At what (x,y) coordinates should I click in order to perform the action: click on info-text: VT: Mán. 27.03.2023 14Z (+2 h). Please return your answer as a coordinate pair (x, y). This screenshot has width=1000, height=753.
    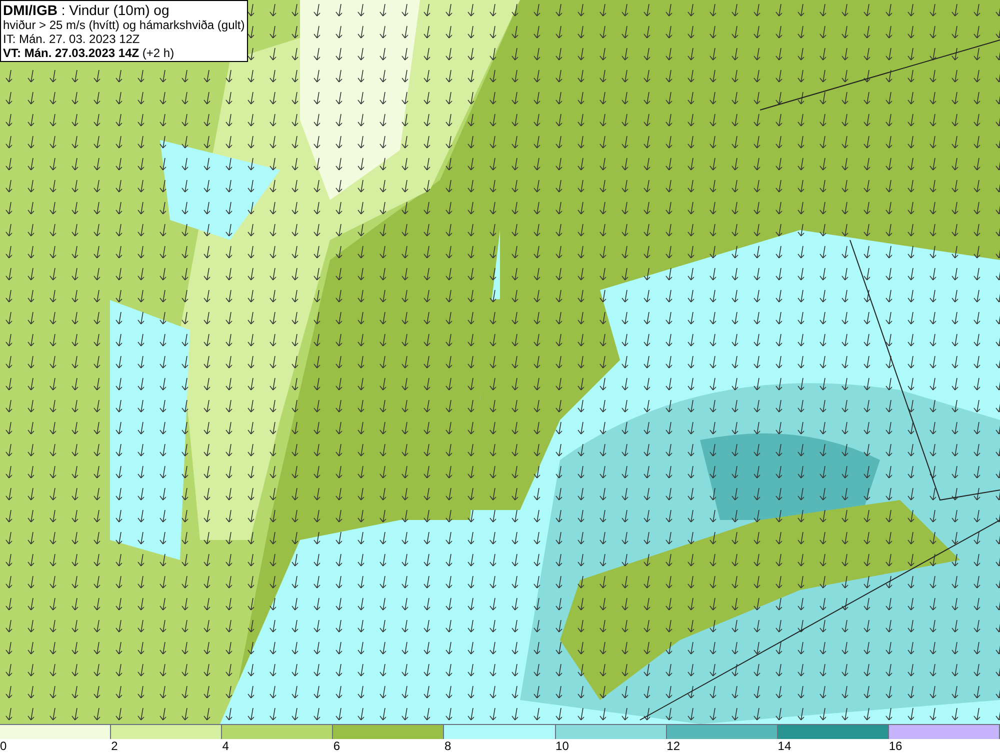
    Looking at the image, I should click on (89, 53).